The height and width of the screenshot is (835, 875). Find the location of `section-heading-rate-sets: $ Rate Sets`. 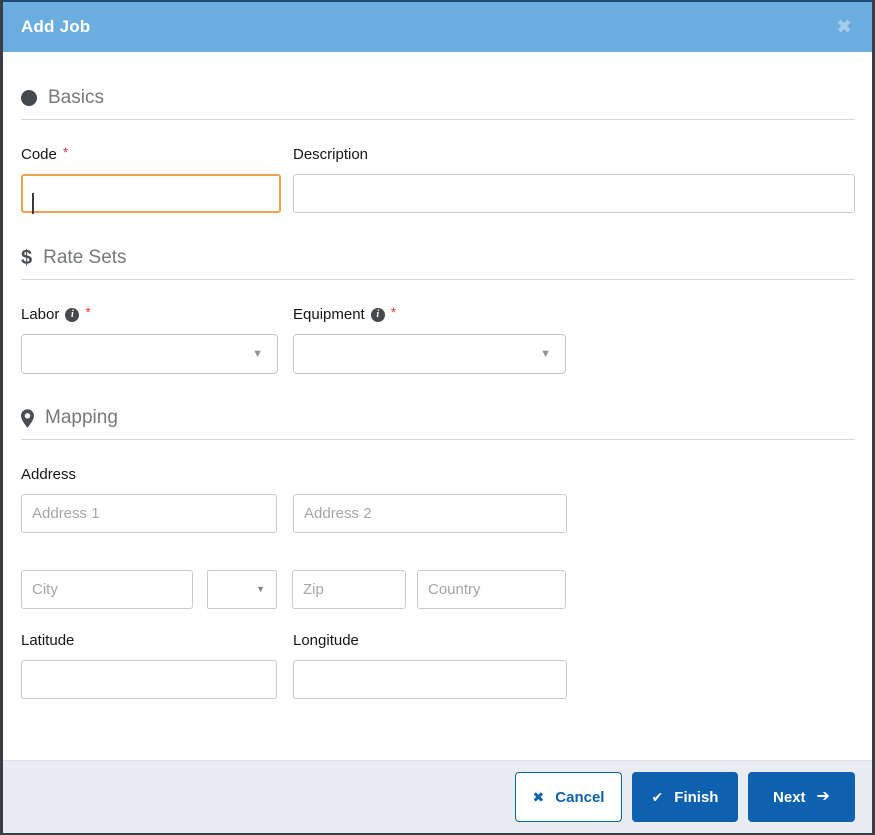

section-heading-rate-sets: $ Rate Sets is located at coordinates (438, 258).